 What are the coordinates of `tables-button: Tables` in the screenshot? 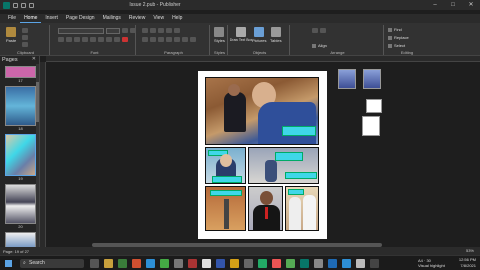 It's located at (276, 35).